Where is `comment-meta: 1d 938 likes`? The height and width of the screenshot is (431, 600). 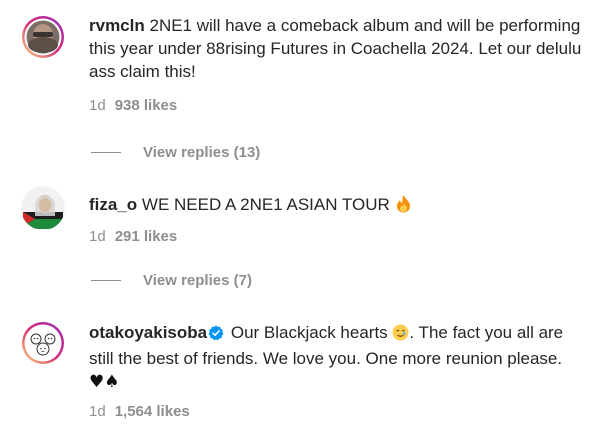 comment-meta: 1d 938 likes is located at coordinates (133, 105).